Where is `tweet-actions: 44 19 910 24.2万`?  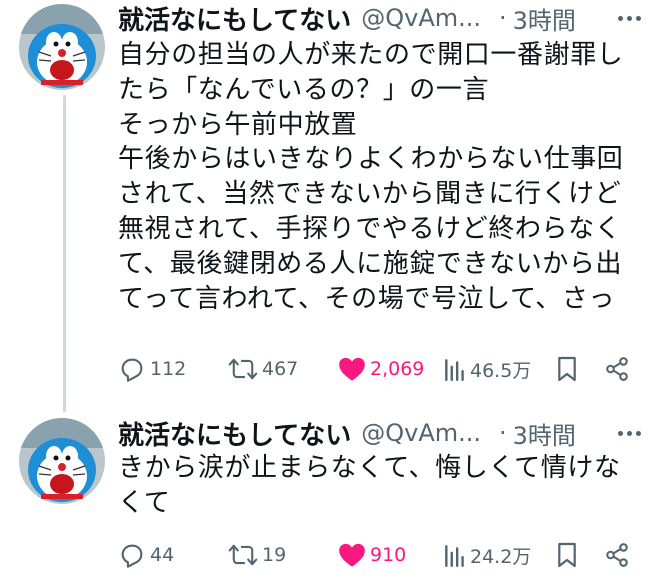
tweet-actions: 44 19 910 24.2万 is located at coordinates (378, 555).